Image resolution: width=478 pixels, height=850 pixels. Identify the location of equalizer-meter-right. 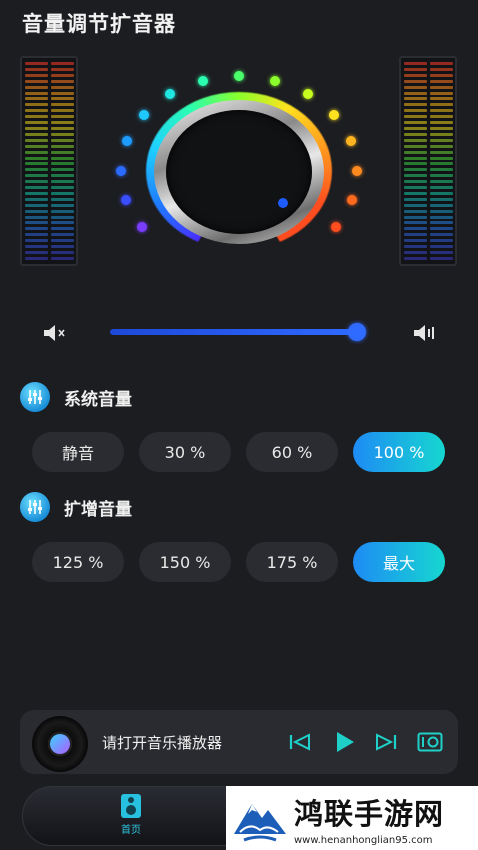
(428, 161).